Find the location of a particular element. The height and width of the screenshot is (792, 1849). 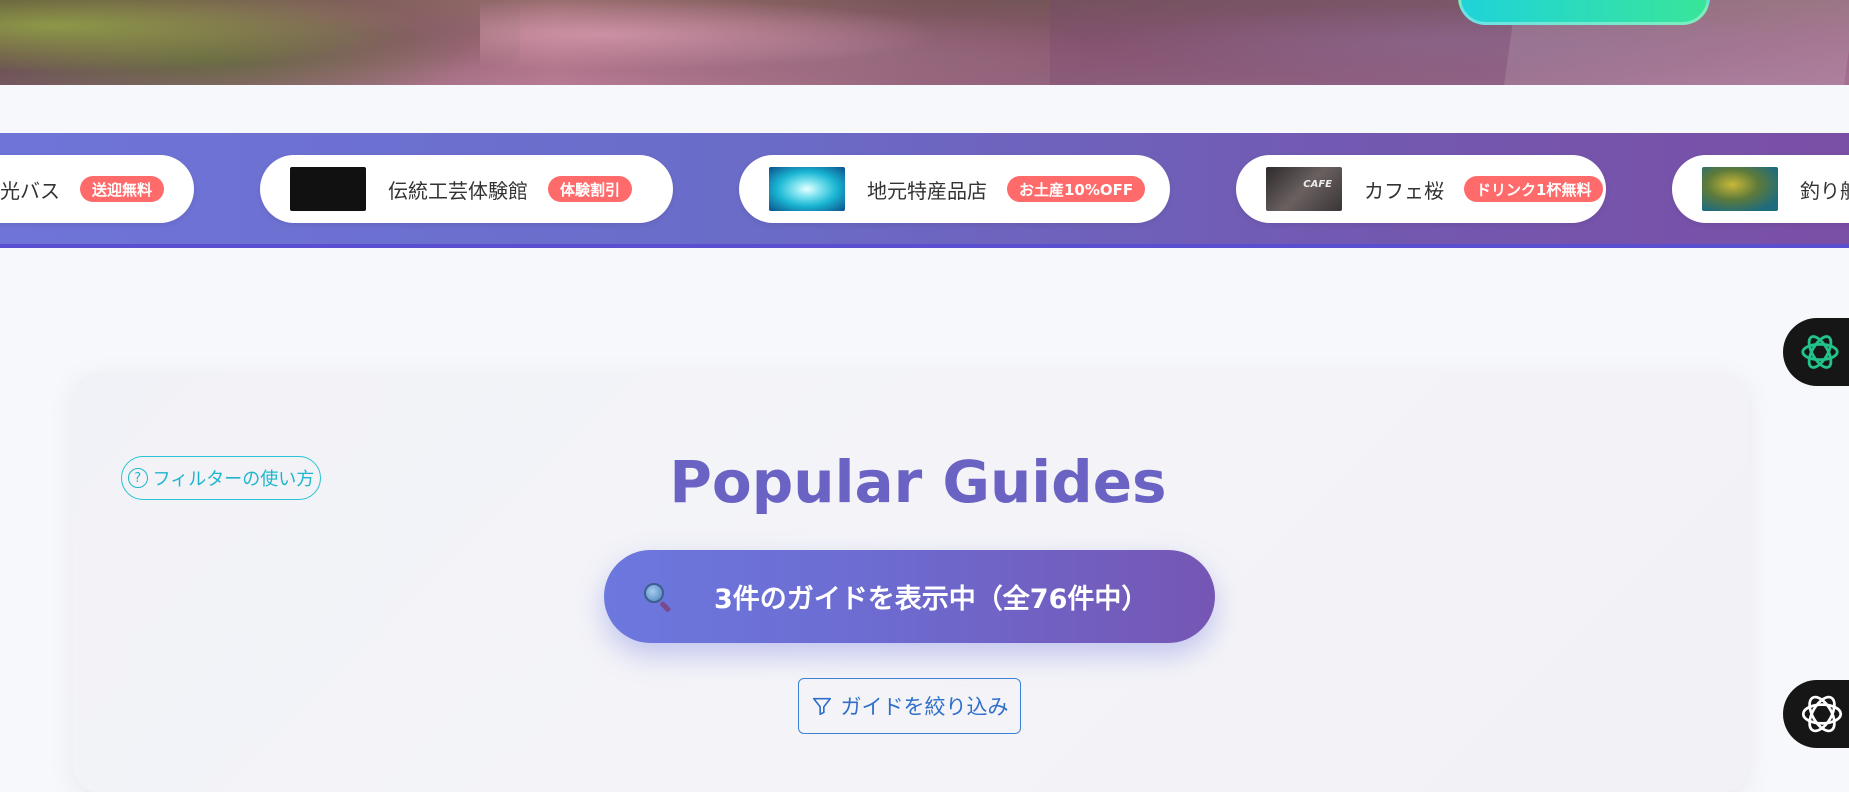

openai-button is located at coordinates (1816, 714).